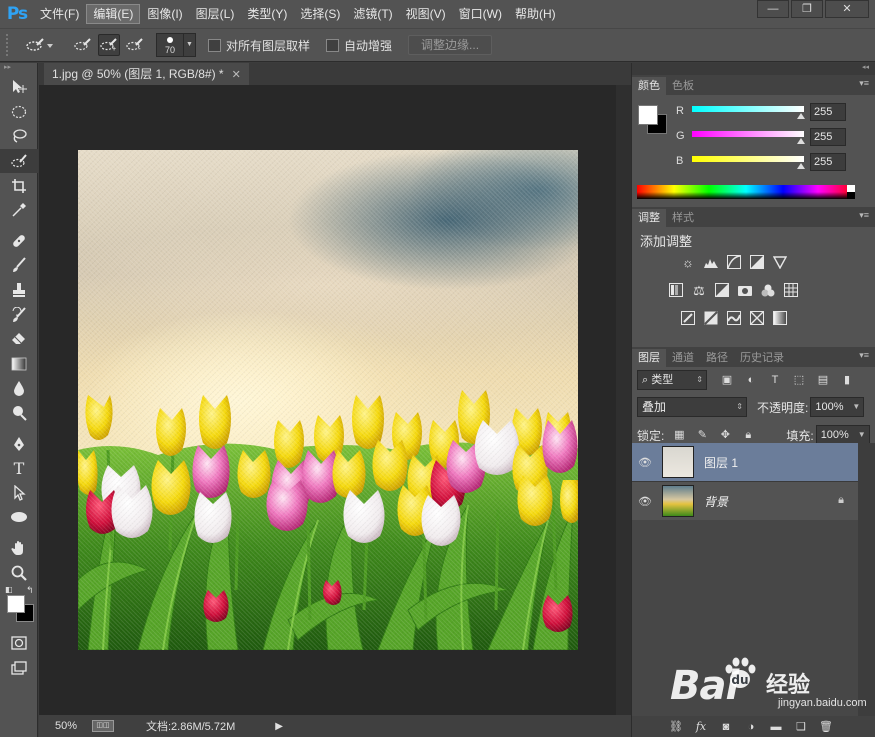  Describe the element at coordinates (757, 263) in the screenshot. I see `exposure-icon` at that location.